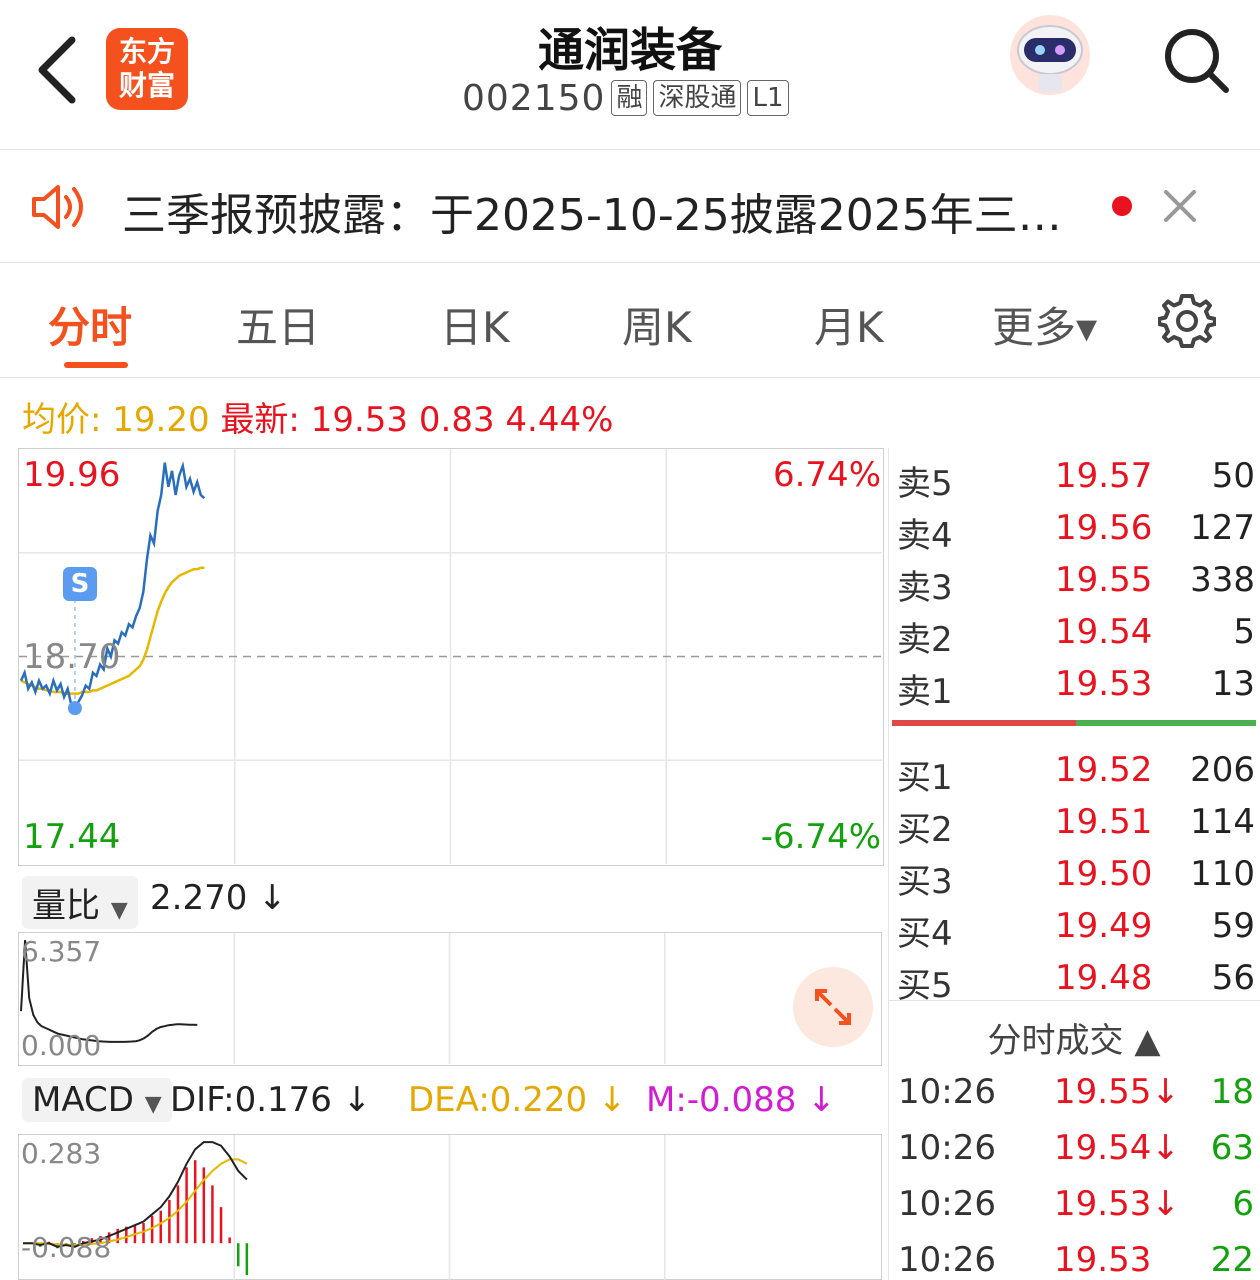 The width and height of the screenshot is (1260, 1280). I want to click on trade-price: 19.53↓, so click(1117, 1204).